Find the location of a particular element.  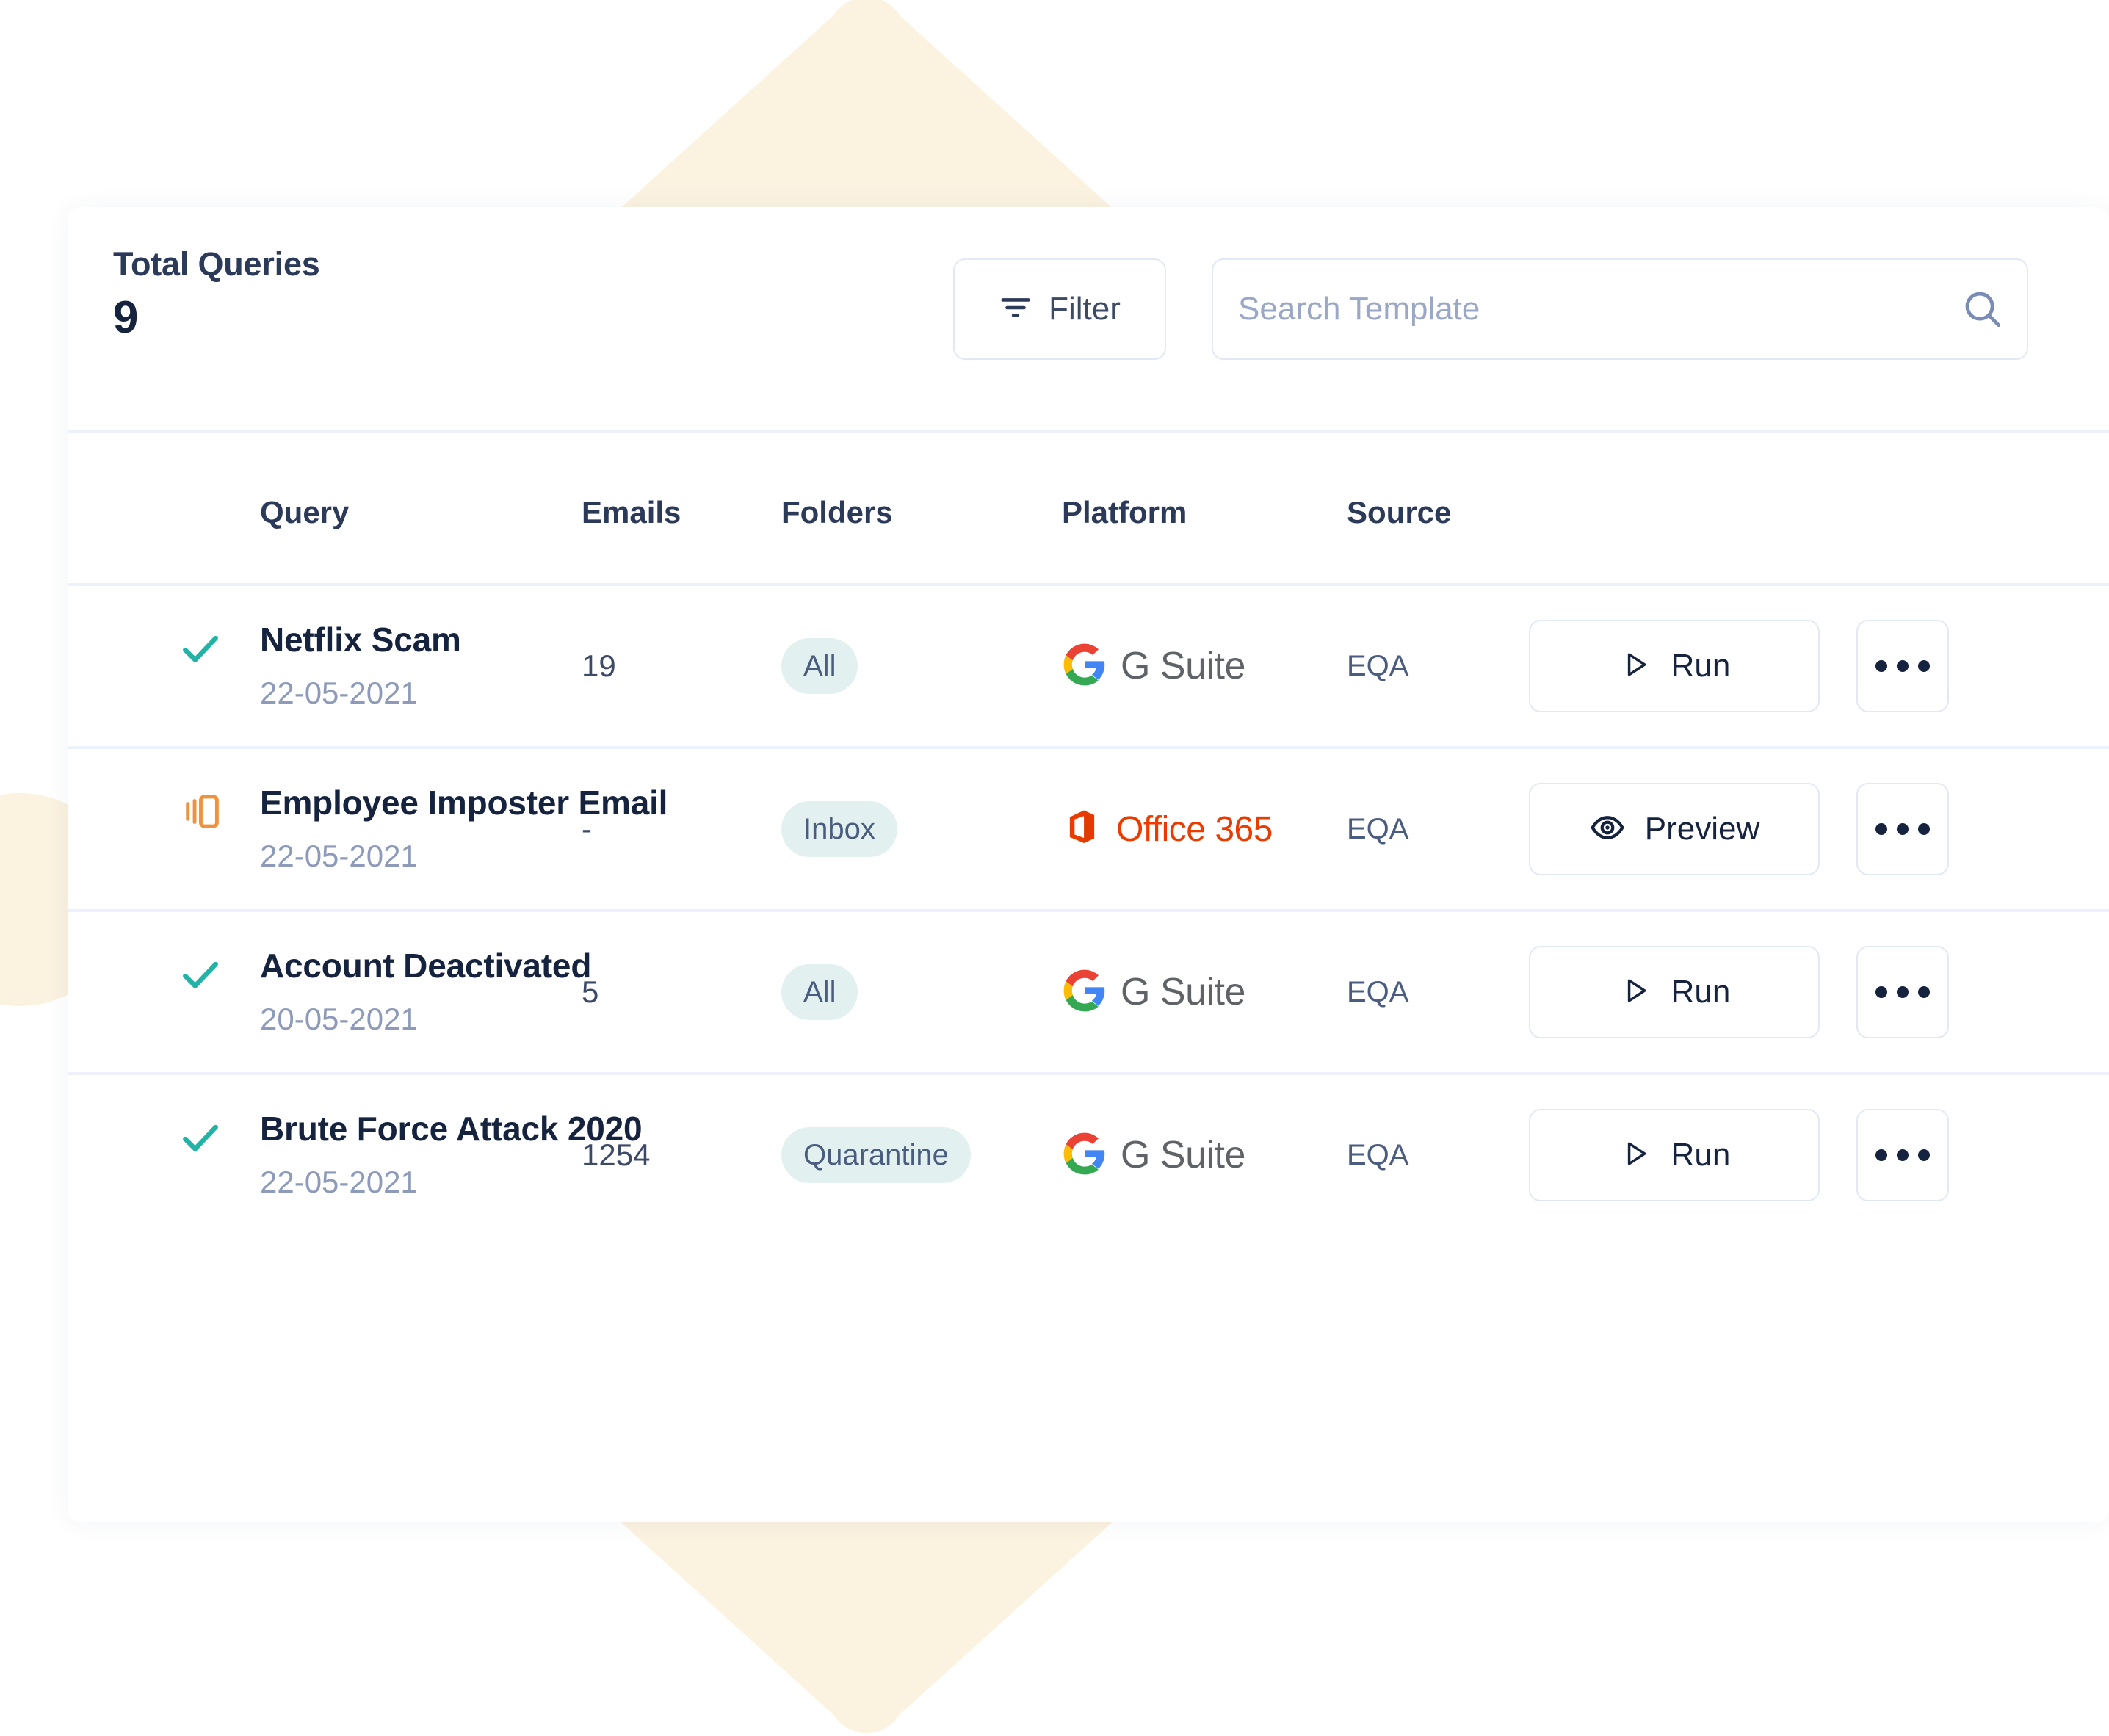

draft-stack-icon is located at coordinates (201, 811).